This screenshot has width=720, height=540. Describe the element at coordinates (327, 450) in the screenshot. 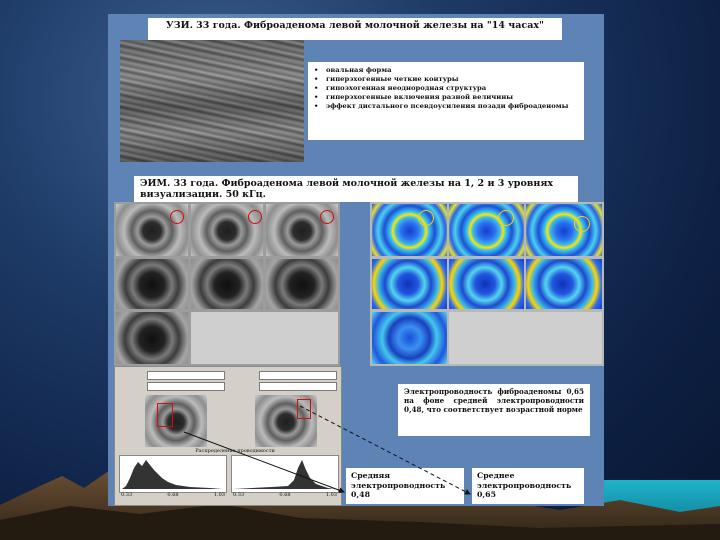

I see `connector-arrows` at that location.